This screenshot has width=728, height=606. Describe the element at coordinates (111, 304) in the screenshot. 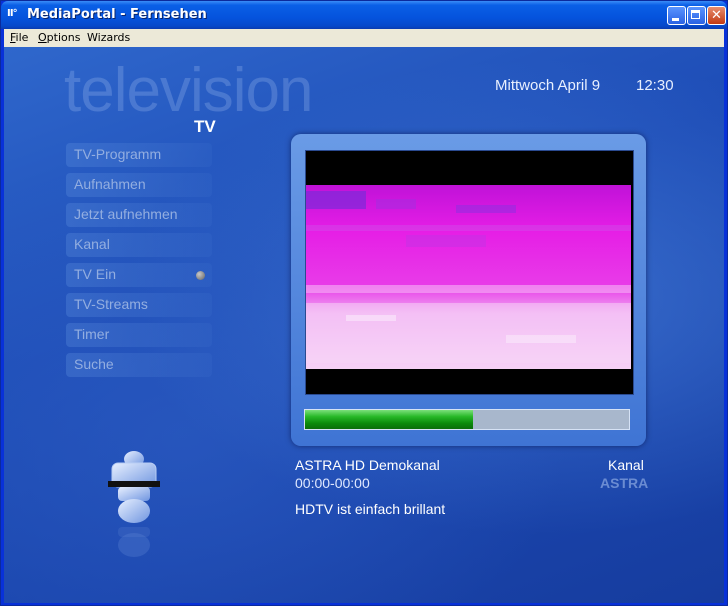

I see `sidebar-item-label: TV-Streams` at that location.